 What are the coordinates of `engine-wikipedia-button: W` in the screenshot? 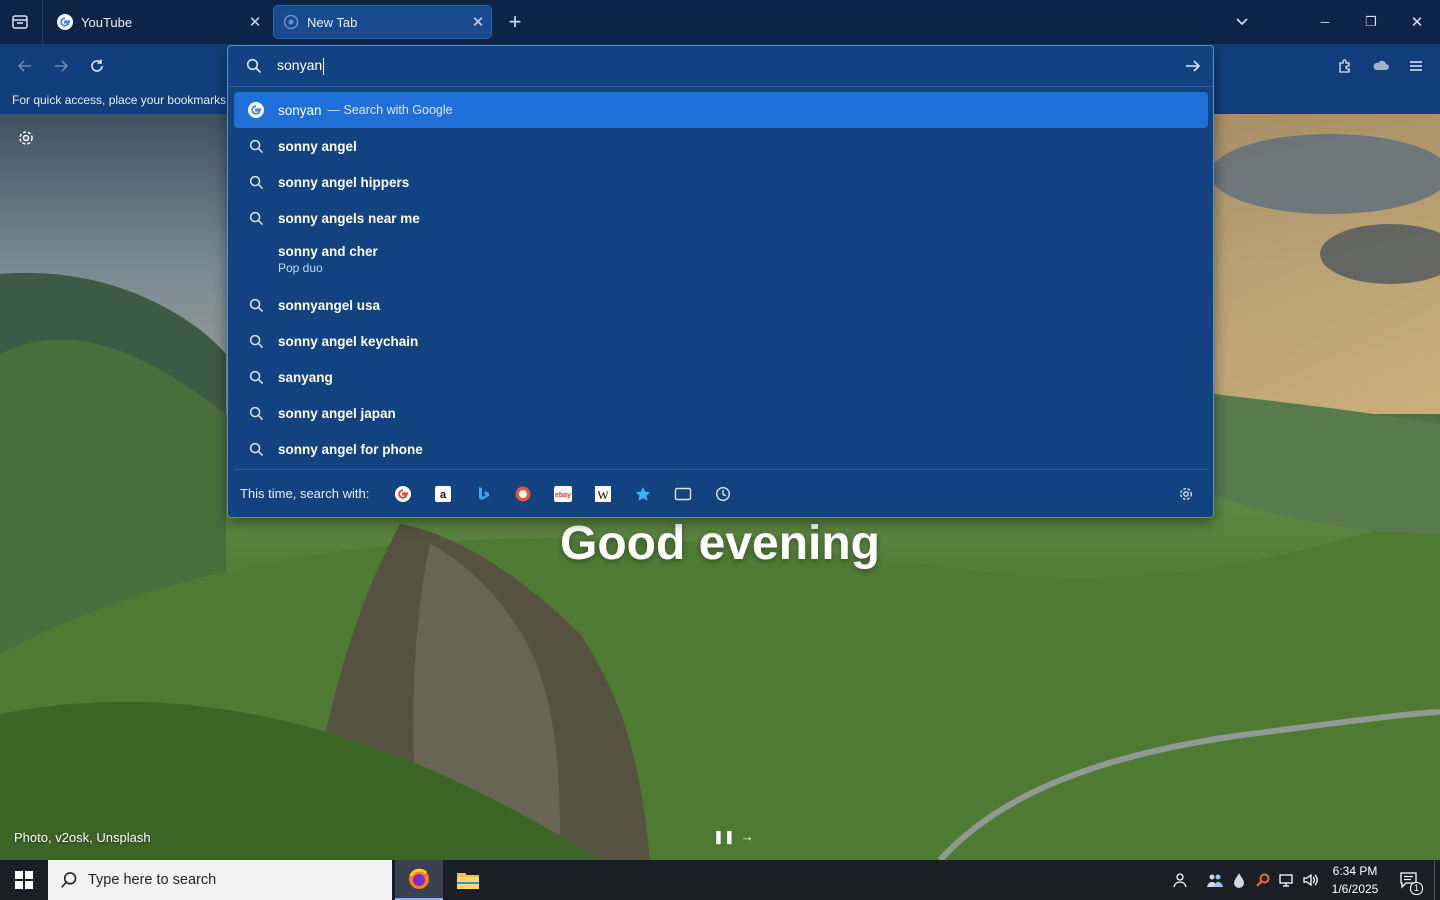 It's located at (603, 494).